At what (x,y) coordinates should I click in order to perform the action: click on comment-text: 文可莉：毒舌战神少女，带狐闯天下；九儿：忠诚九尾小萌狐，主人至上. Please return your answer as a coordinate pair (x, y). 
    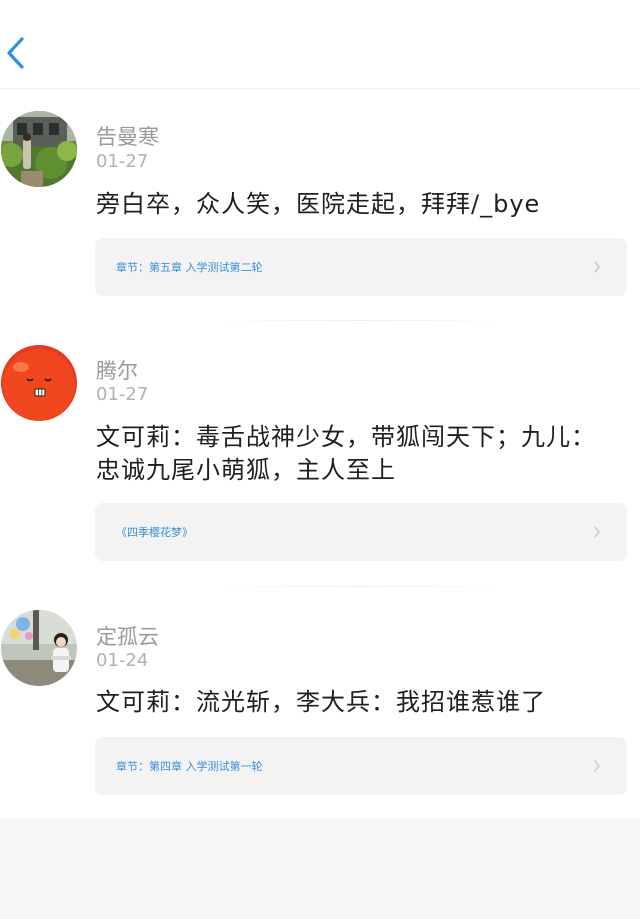
    Looking at the image, I should click on (346, 453).